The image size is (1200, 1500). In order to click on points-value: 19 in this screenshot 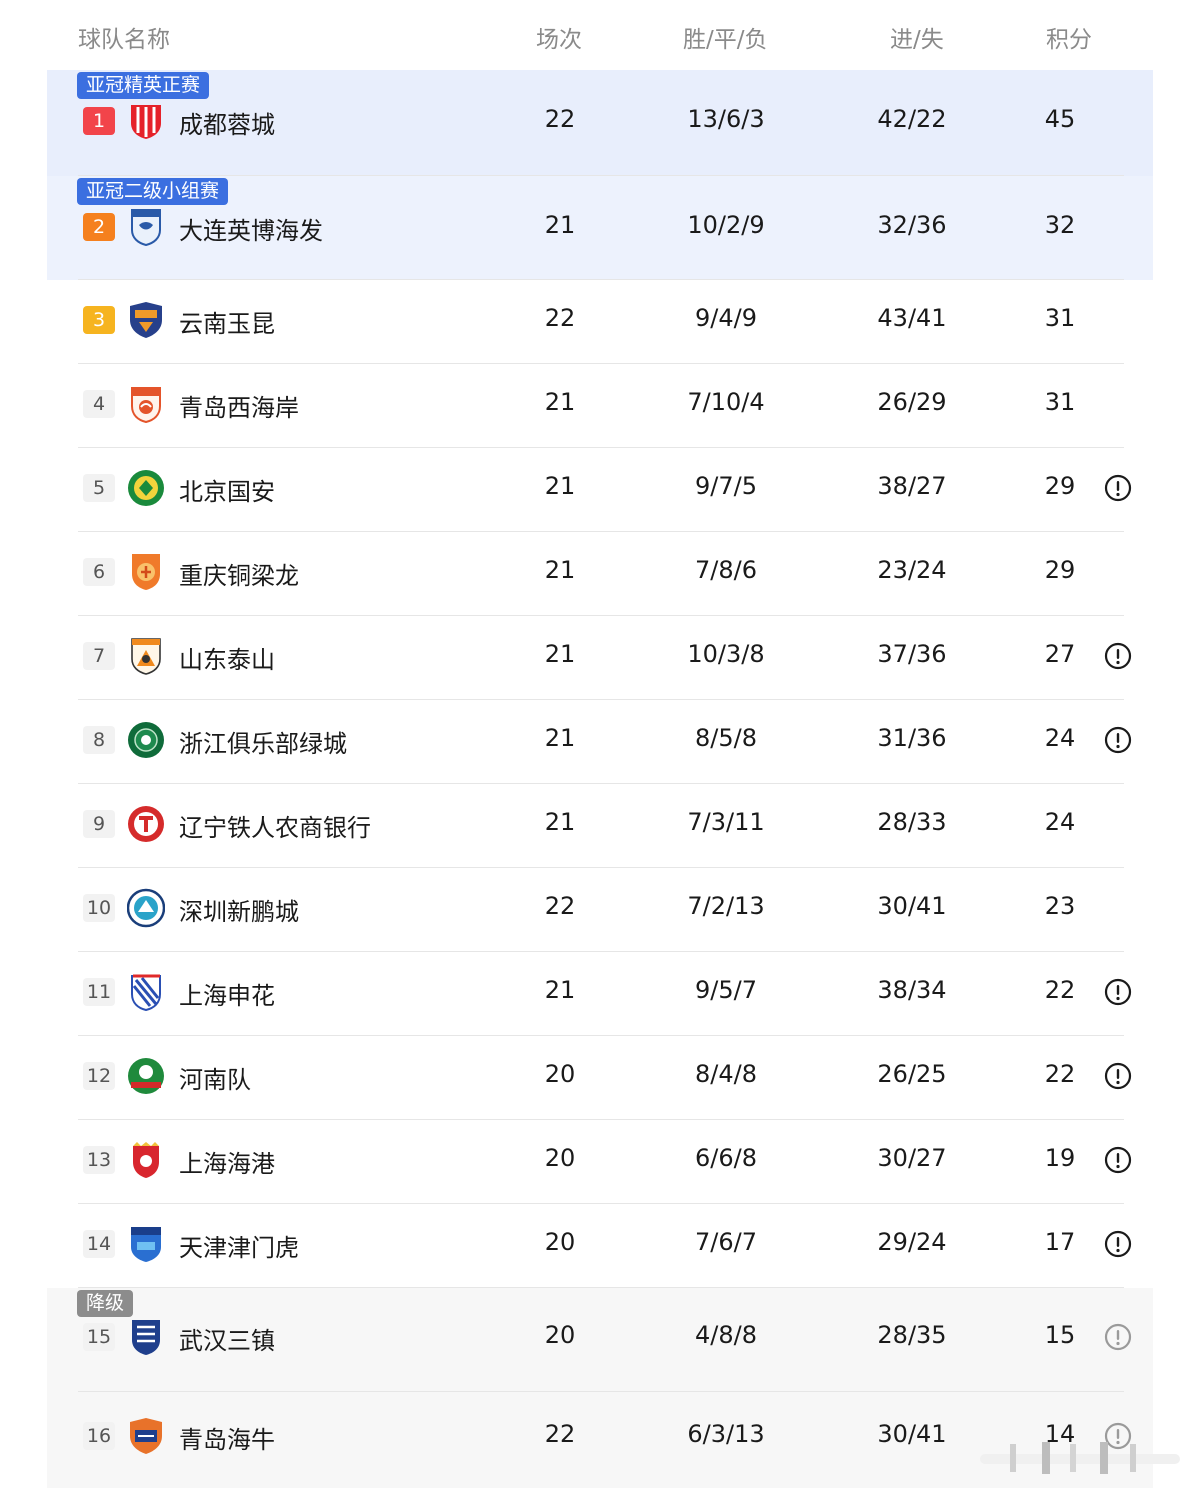, I will do `click(1060, 1158)`.